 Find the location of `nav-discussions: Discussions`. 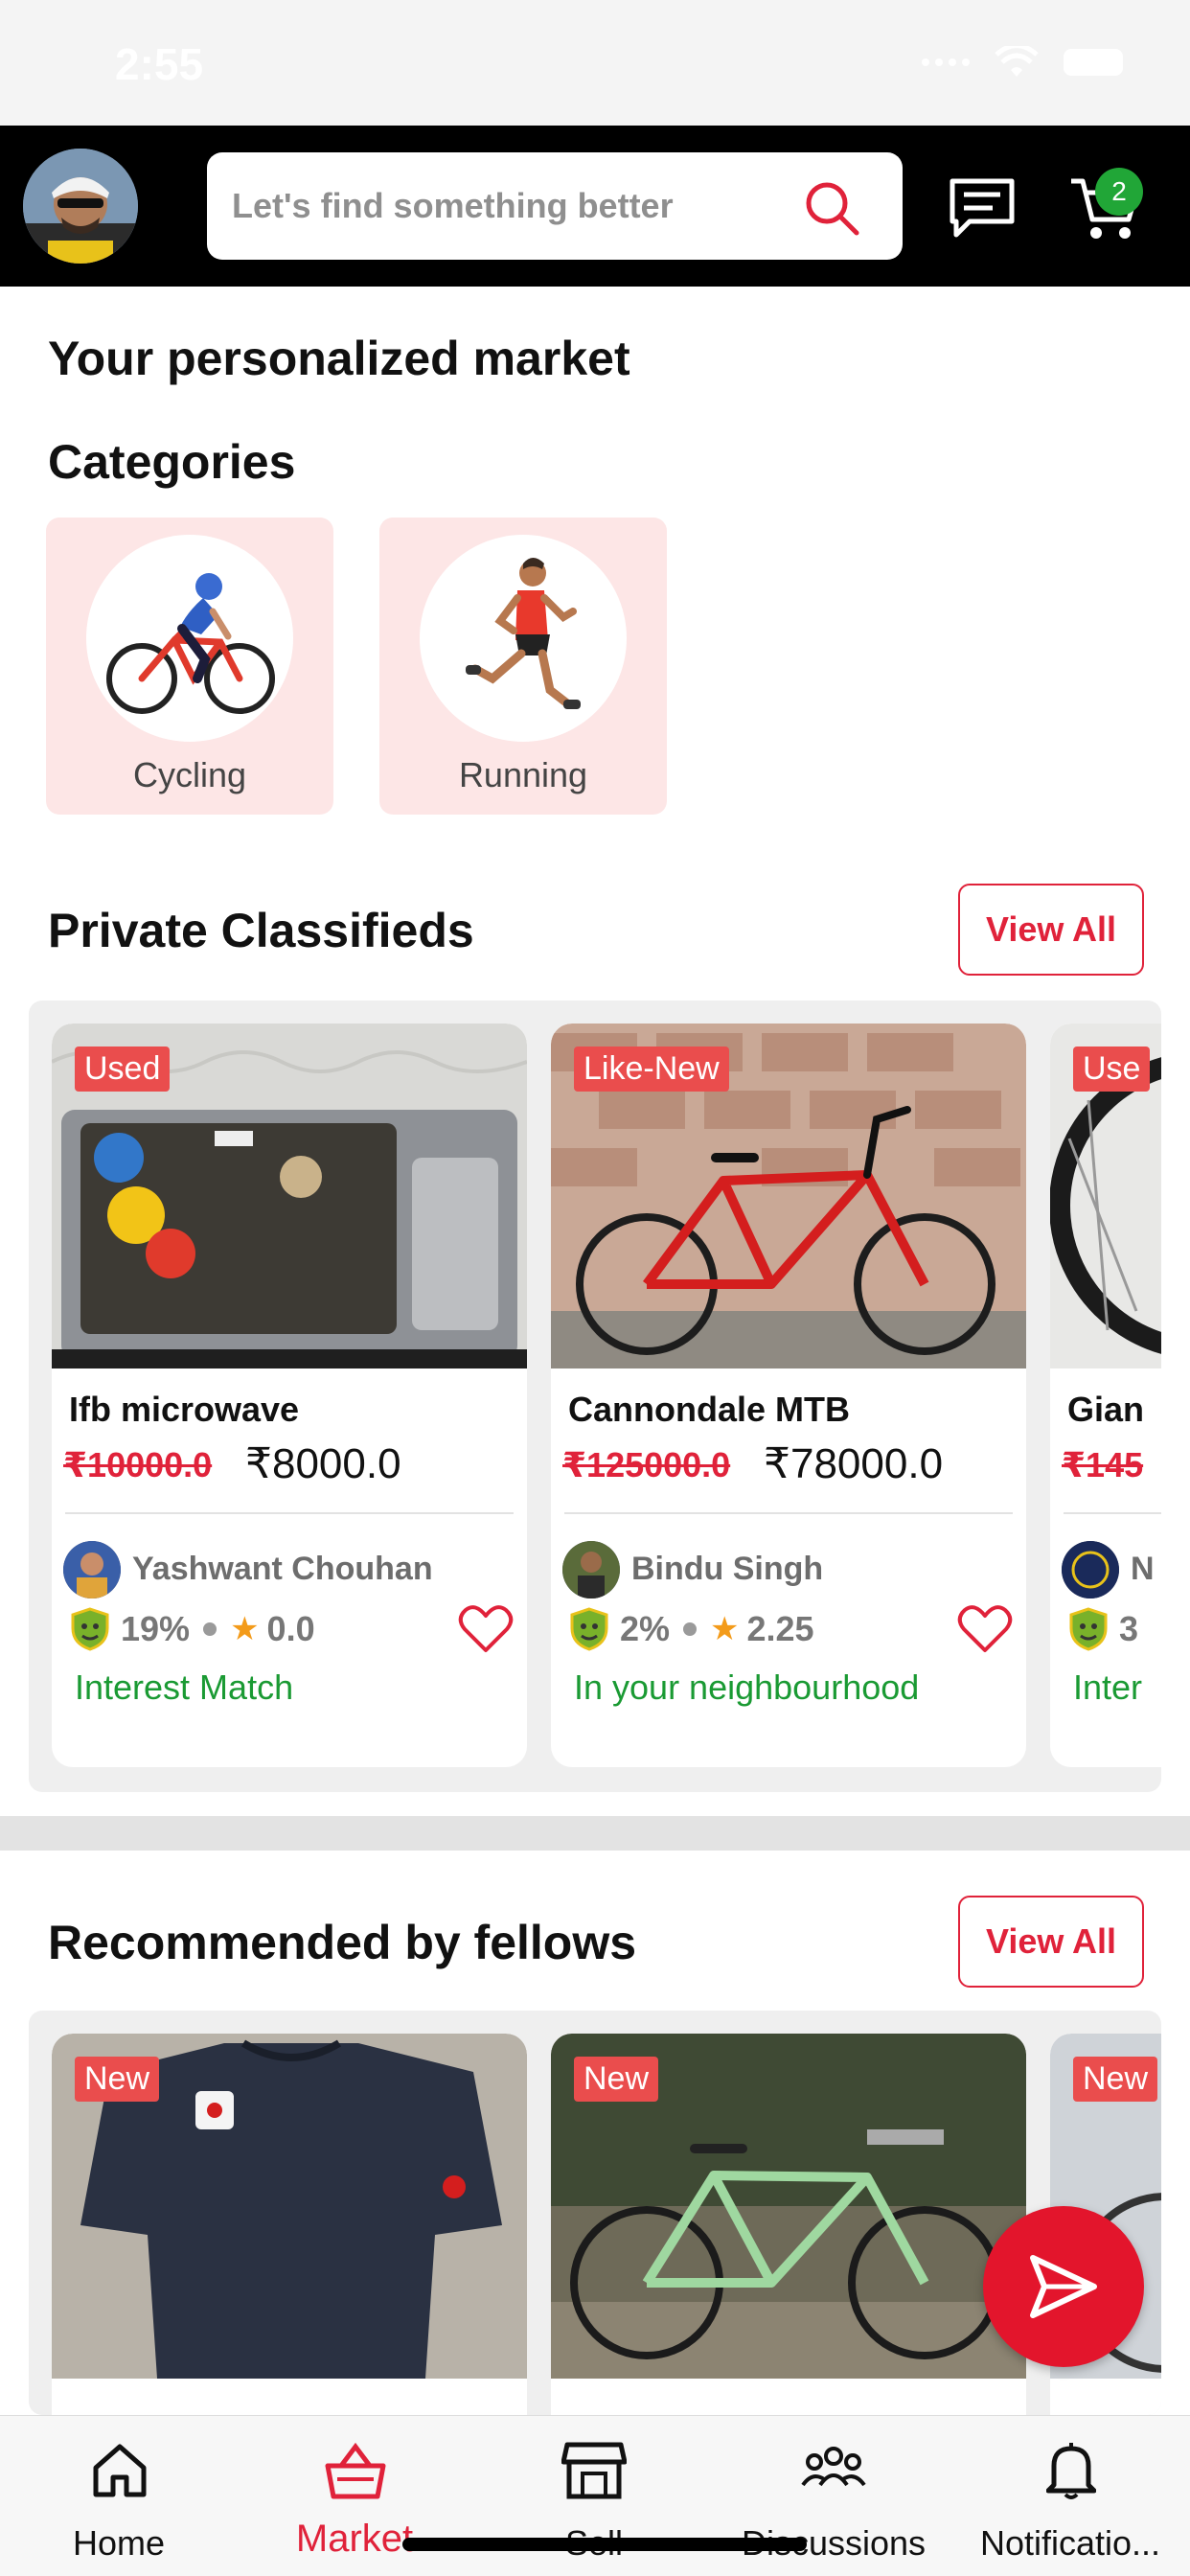

nav-discussions: Discussions is located at coordinates (834, 2496).